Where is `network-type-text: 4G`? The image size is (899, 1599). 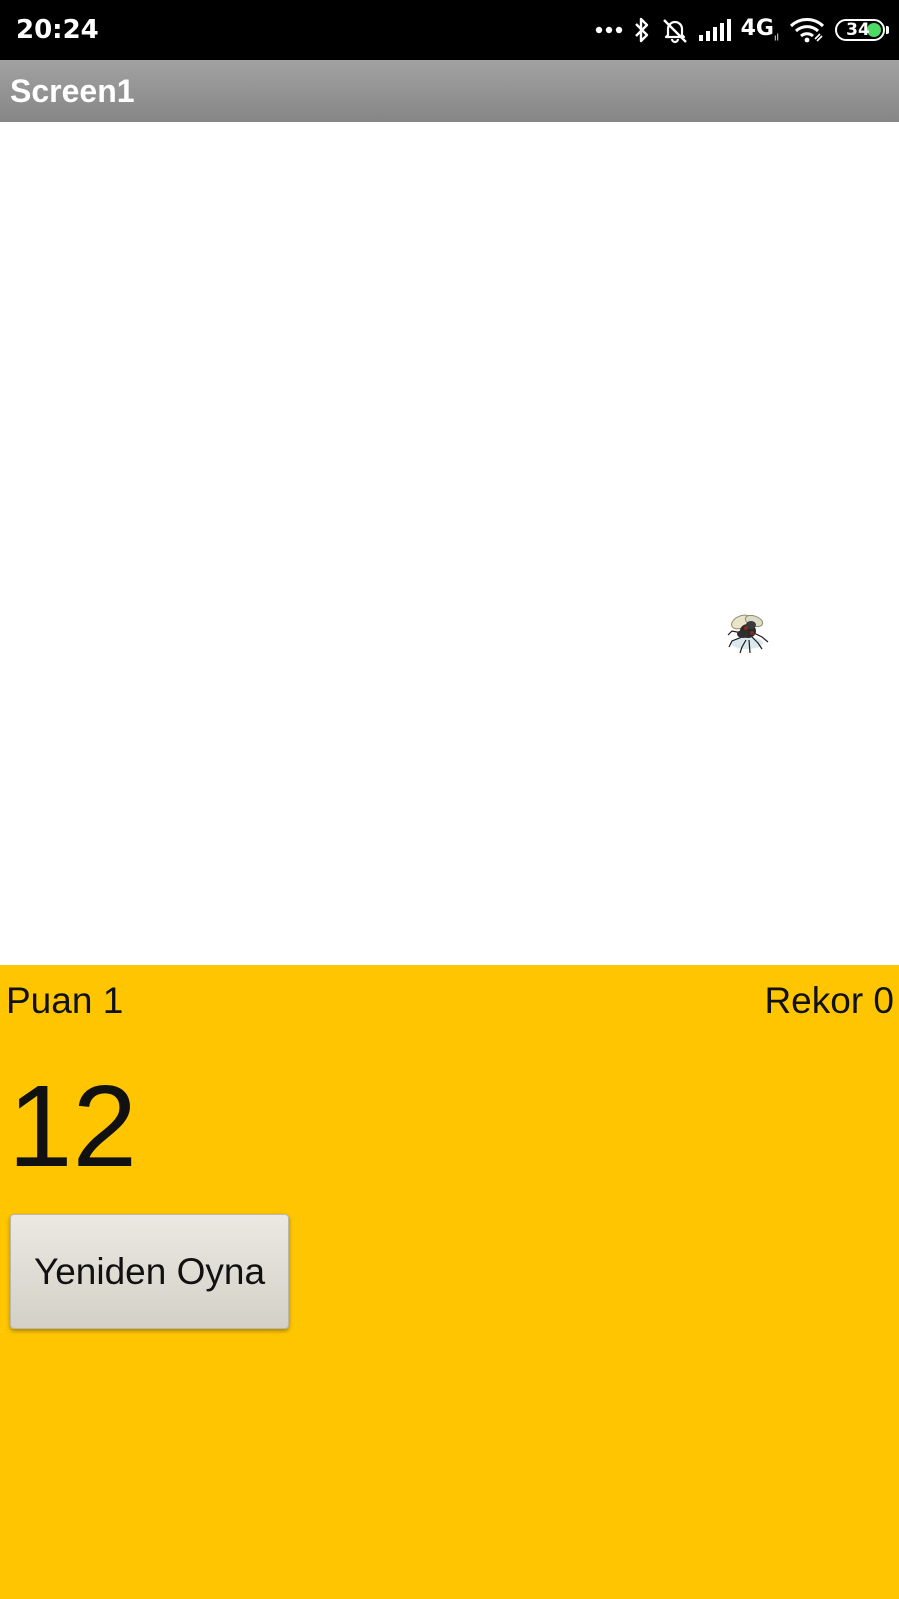 network-type-text: 4G is located at coordinates (757, 29).